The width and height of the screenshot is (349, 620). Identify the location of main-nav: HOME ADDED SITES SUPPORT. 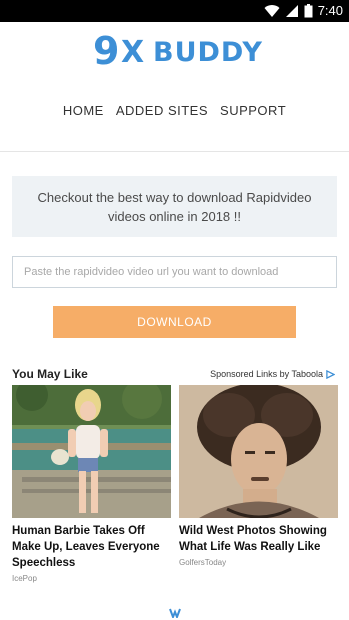
(174, 110).